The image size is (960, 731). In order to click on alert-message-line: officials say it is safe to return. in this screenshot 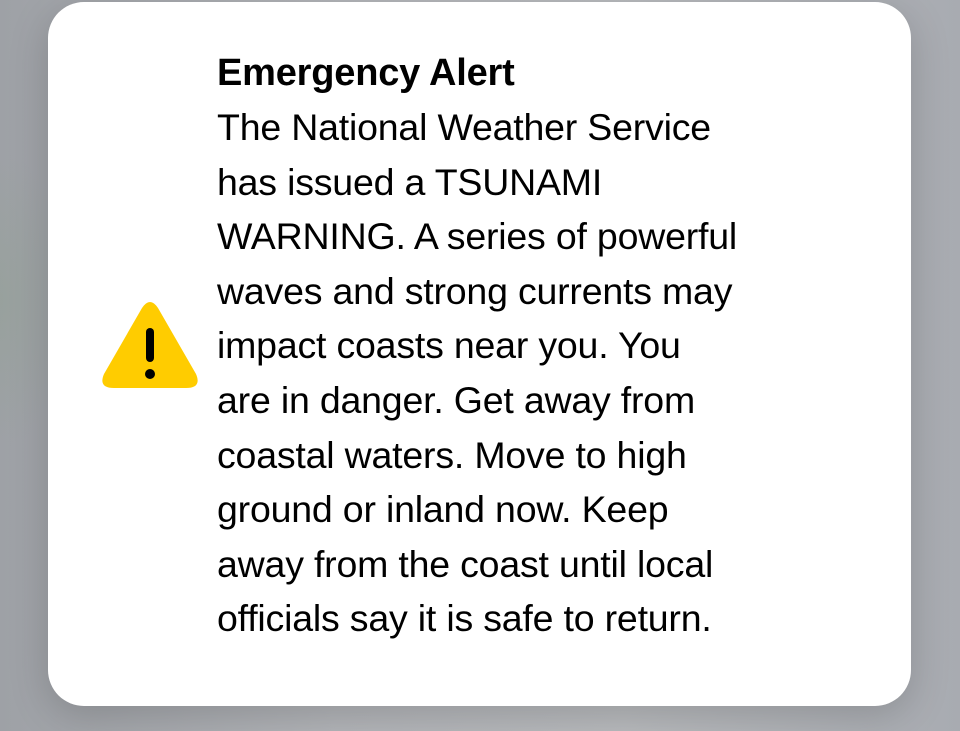, I will do `click(464, 618)`.